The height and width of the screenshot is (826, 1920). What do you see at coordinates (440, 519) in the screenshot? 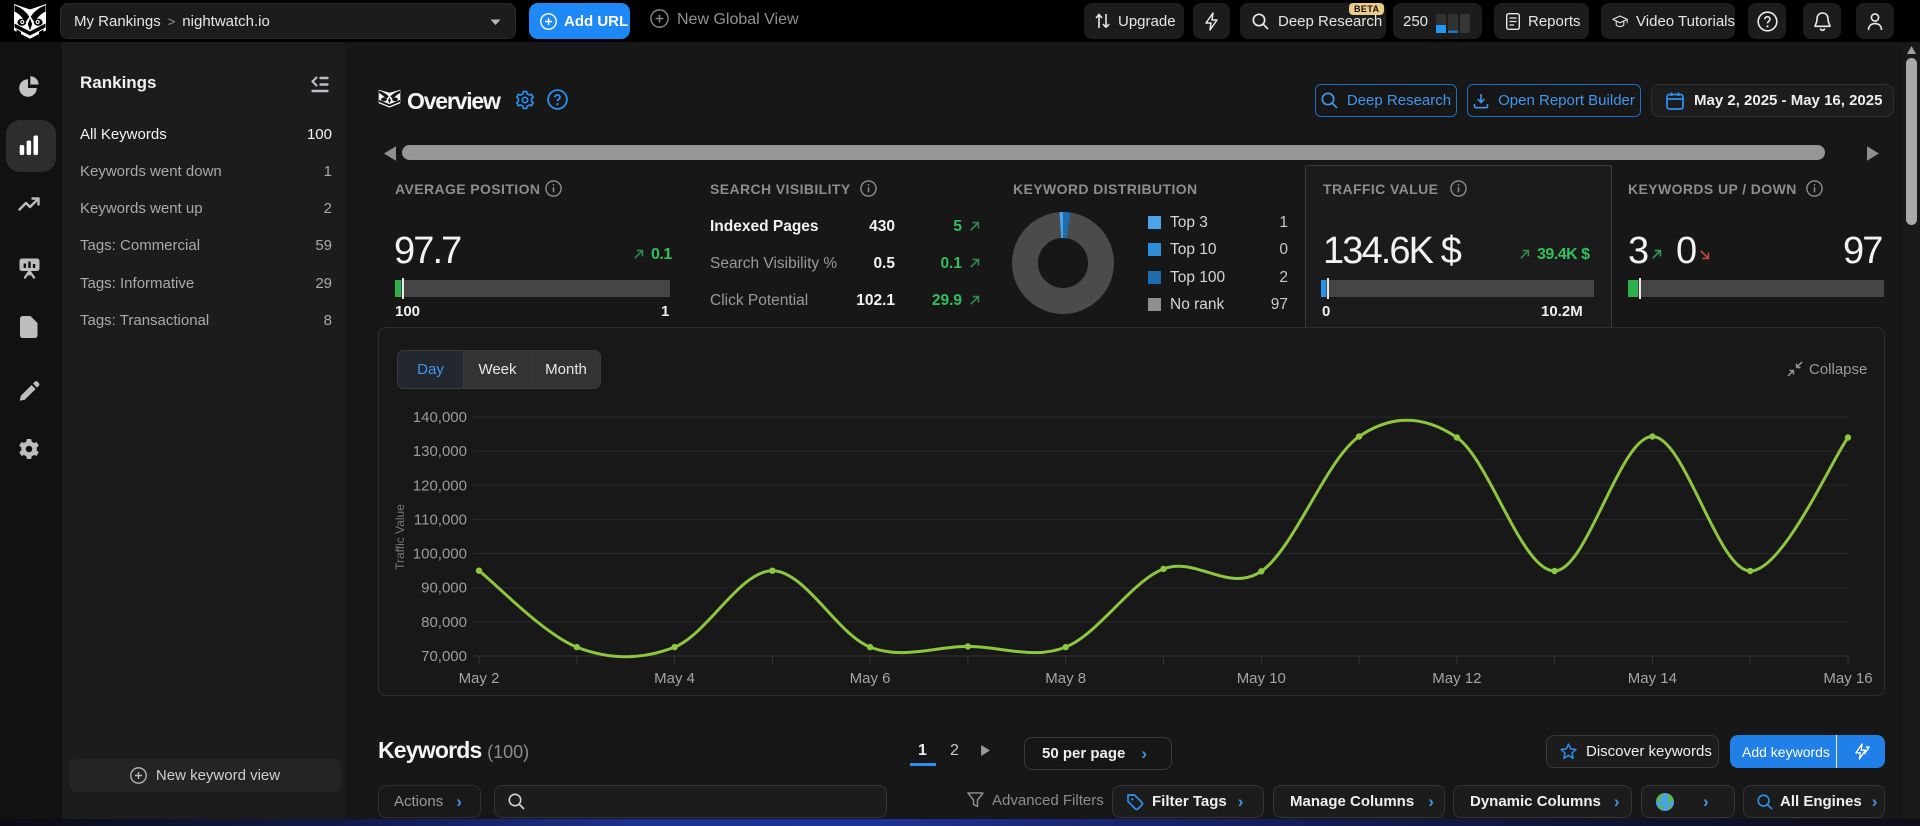
I see `svg-text: 110,000` at bounding box center [440, 519].